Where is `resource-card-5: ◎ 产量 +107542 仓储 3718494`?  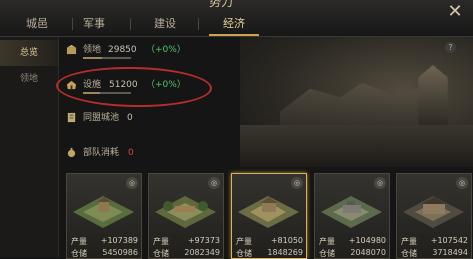 resource-card-5: ◎ 产量 +107542 仓储 3718494 is located at coordinates (434, 216).